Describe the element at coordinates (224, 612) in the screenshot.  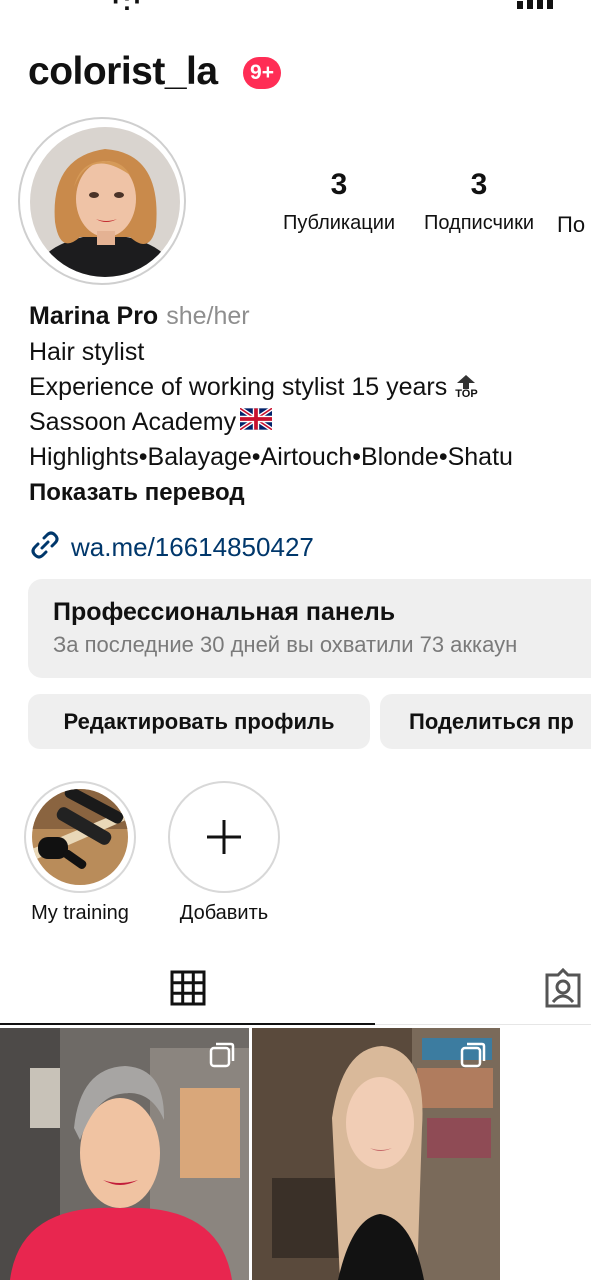
I see `pro-panel-title: Профессиональная панель` at that location.